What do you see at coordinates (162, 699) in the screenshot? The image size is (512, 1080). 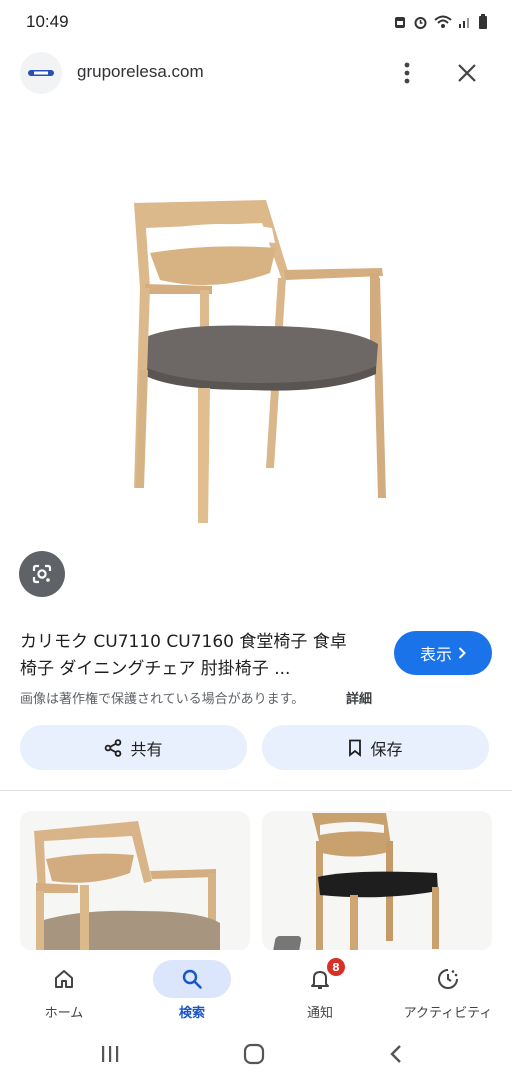 I see `copyright-notice: 画像は著作権で保護されている場合があります。` at bounding box center [162, 699].